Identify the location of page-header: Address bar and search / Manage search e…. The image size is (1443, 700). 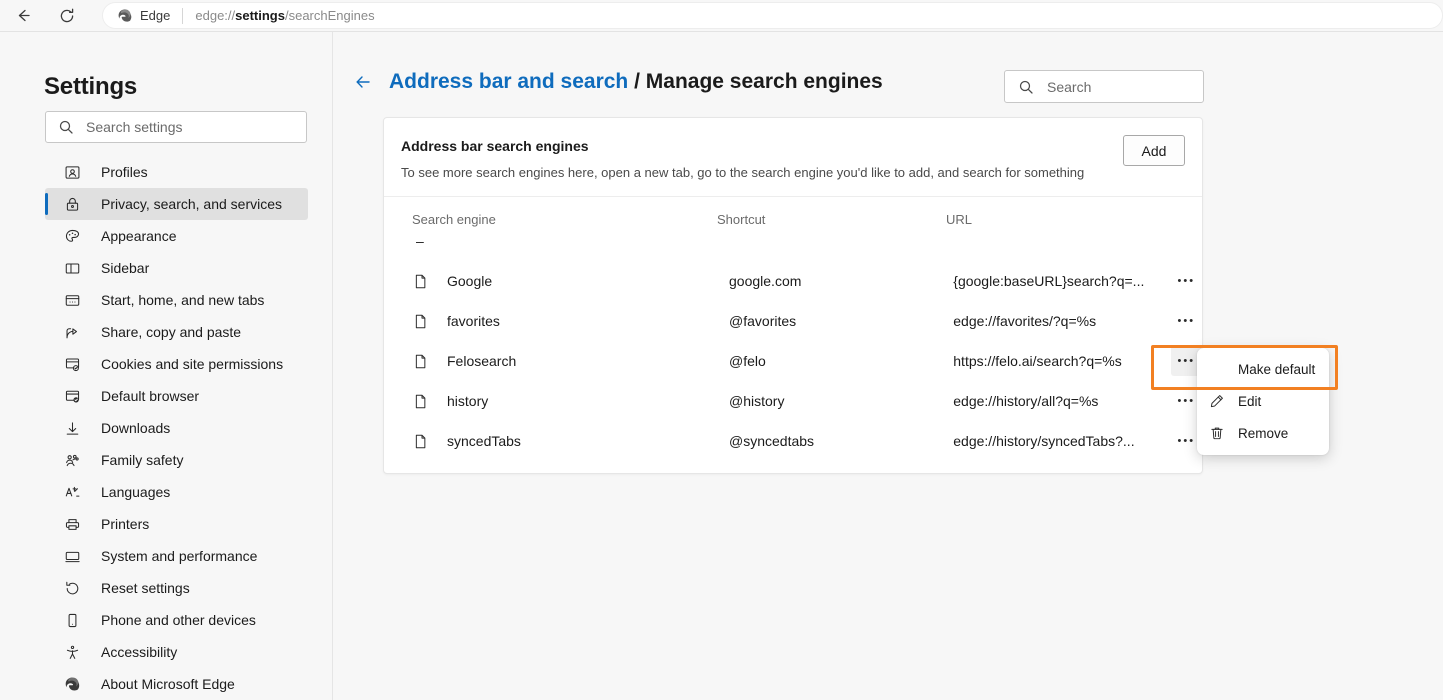
(617, 82).